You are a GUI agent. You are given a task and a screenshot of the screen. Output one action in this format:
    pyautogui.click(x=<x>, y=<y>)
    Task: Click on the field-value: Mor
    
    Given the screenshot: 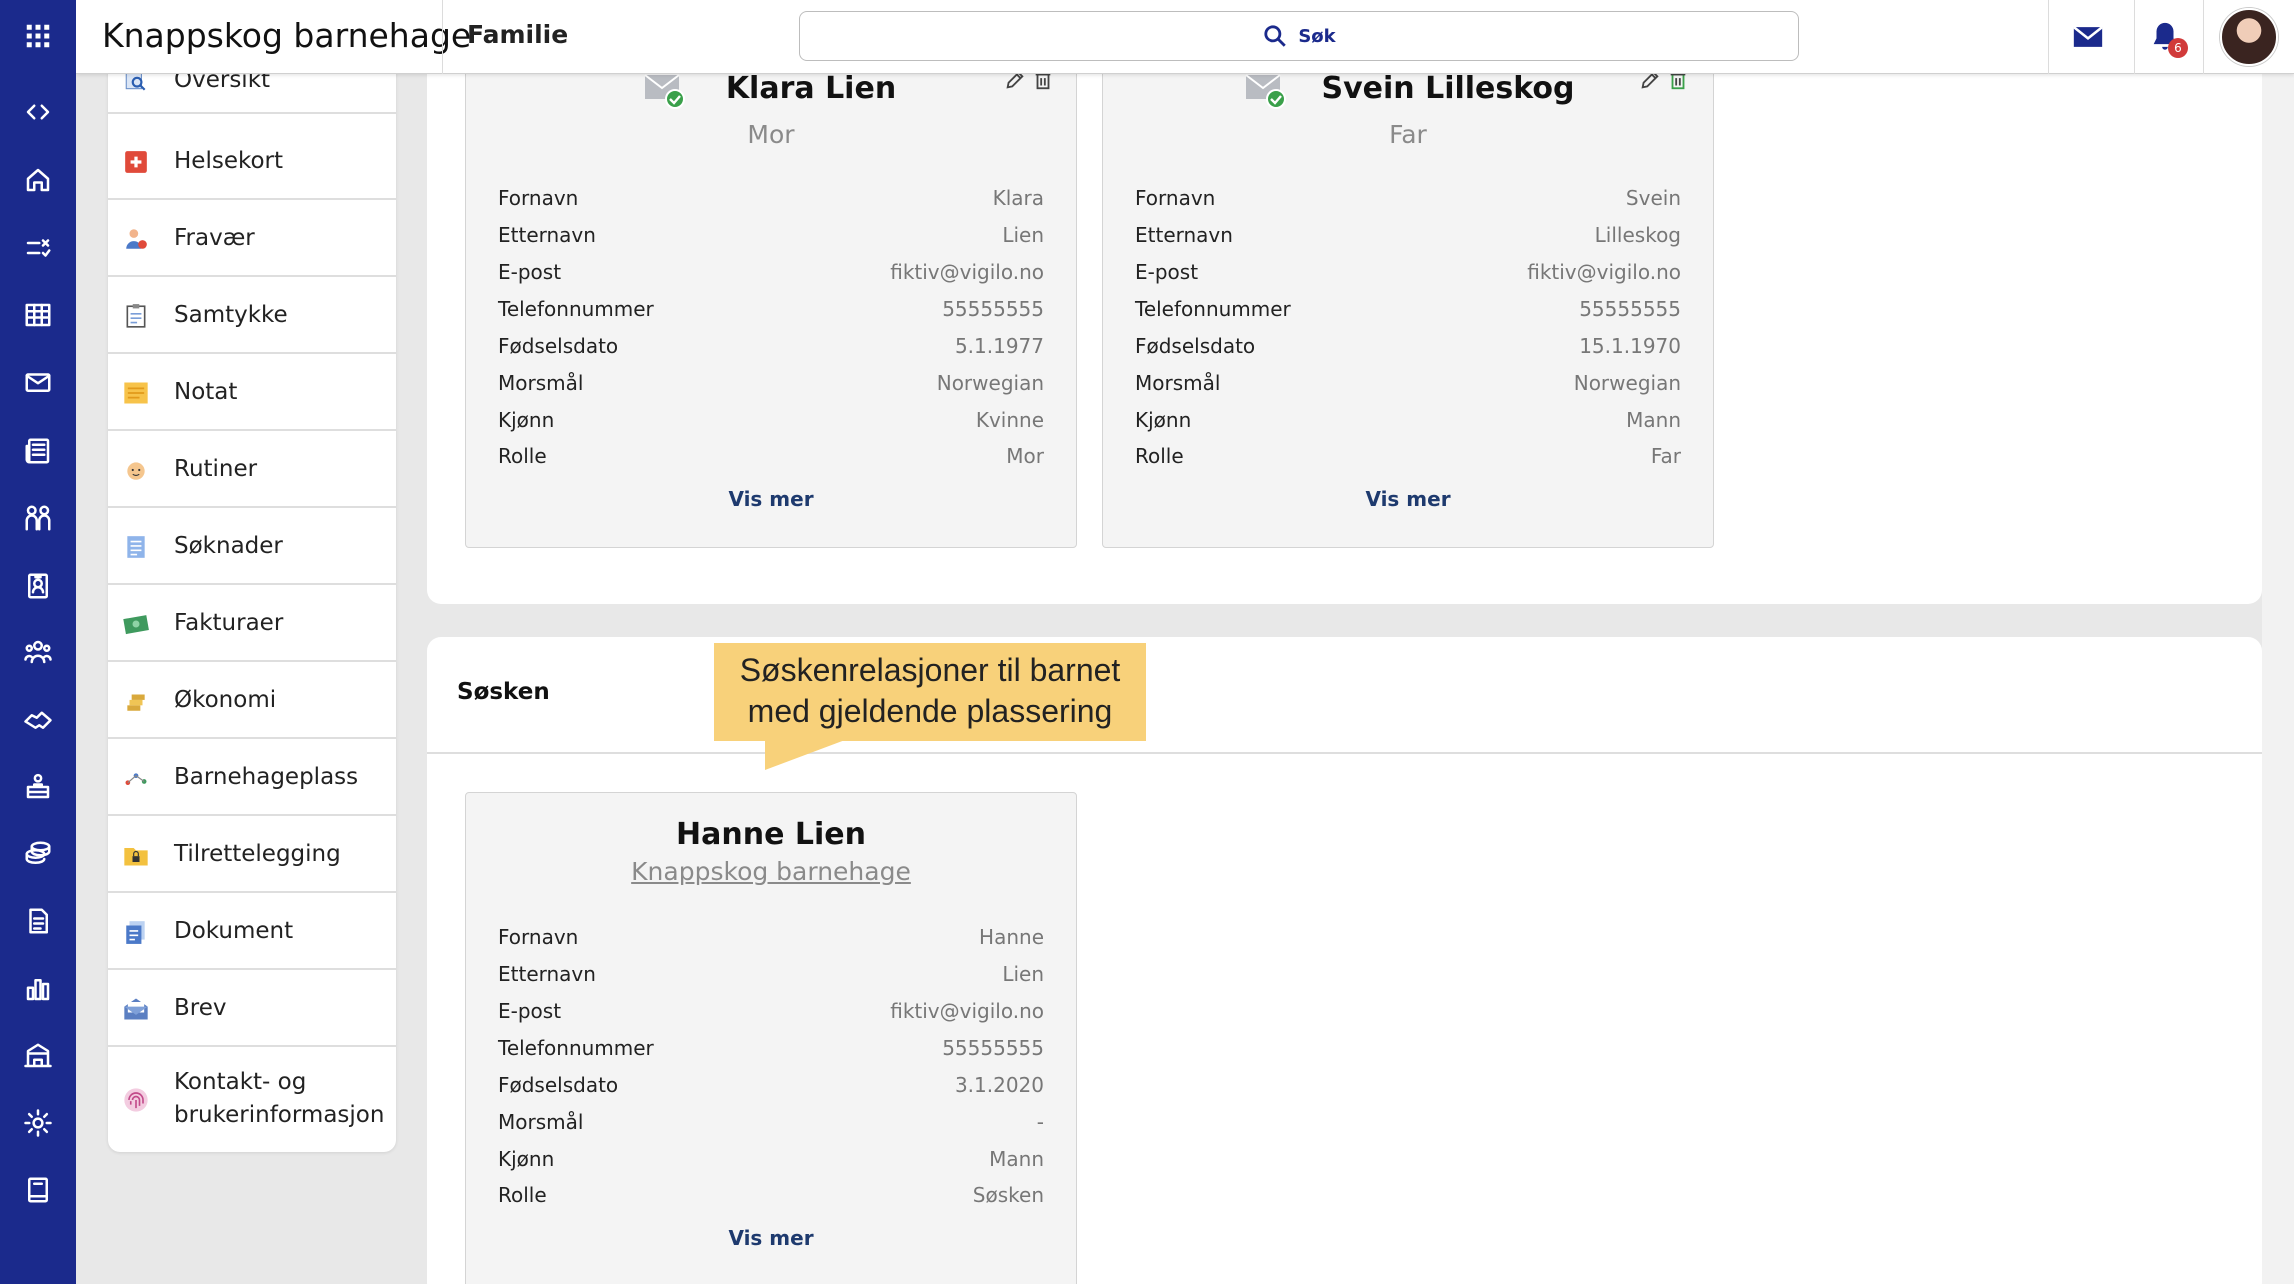 What is the action you would take?
    pyautogui.click(x=1025, y=456)
    